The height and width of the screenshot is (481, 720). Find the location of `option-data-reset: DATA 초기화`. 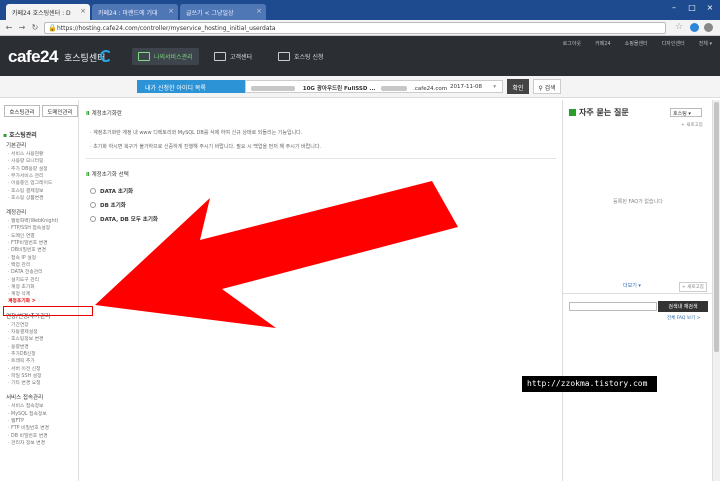

option-data-reset: DATA 초기화 is located at coordinates (111, 191).